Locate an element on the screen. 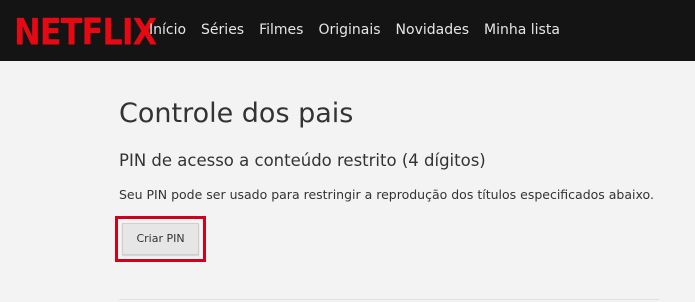  create-pin-highlight: Criar PIN is located at coordinates (160, 239).